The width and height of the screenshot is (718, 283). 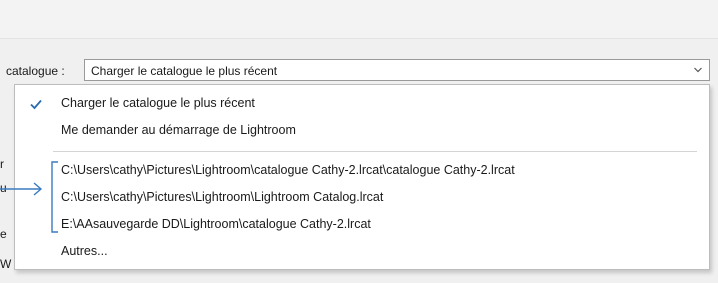 I want to click on menu-item-label: Me demander au démarrage de Lightroom, so click(x=178, y=130).